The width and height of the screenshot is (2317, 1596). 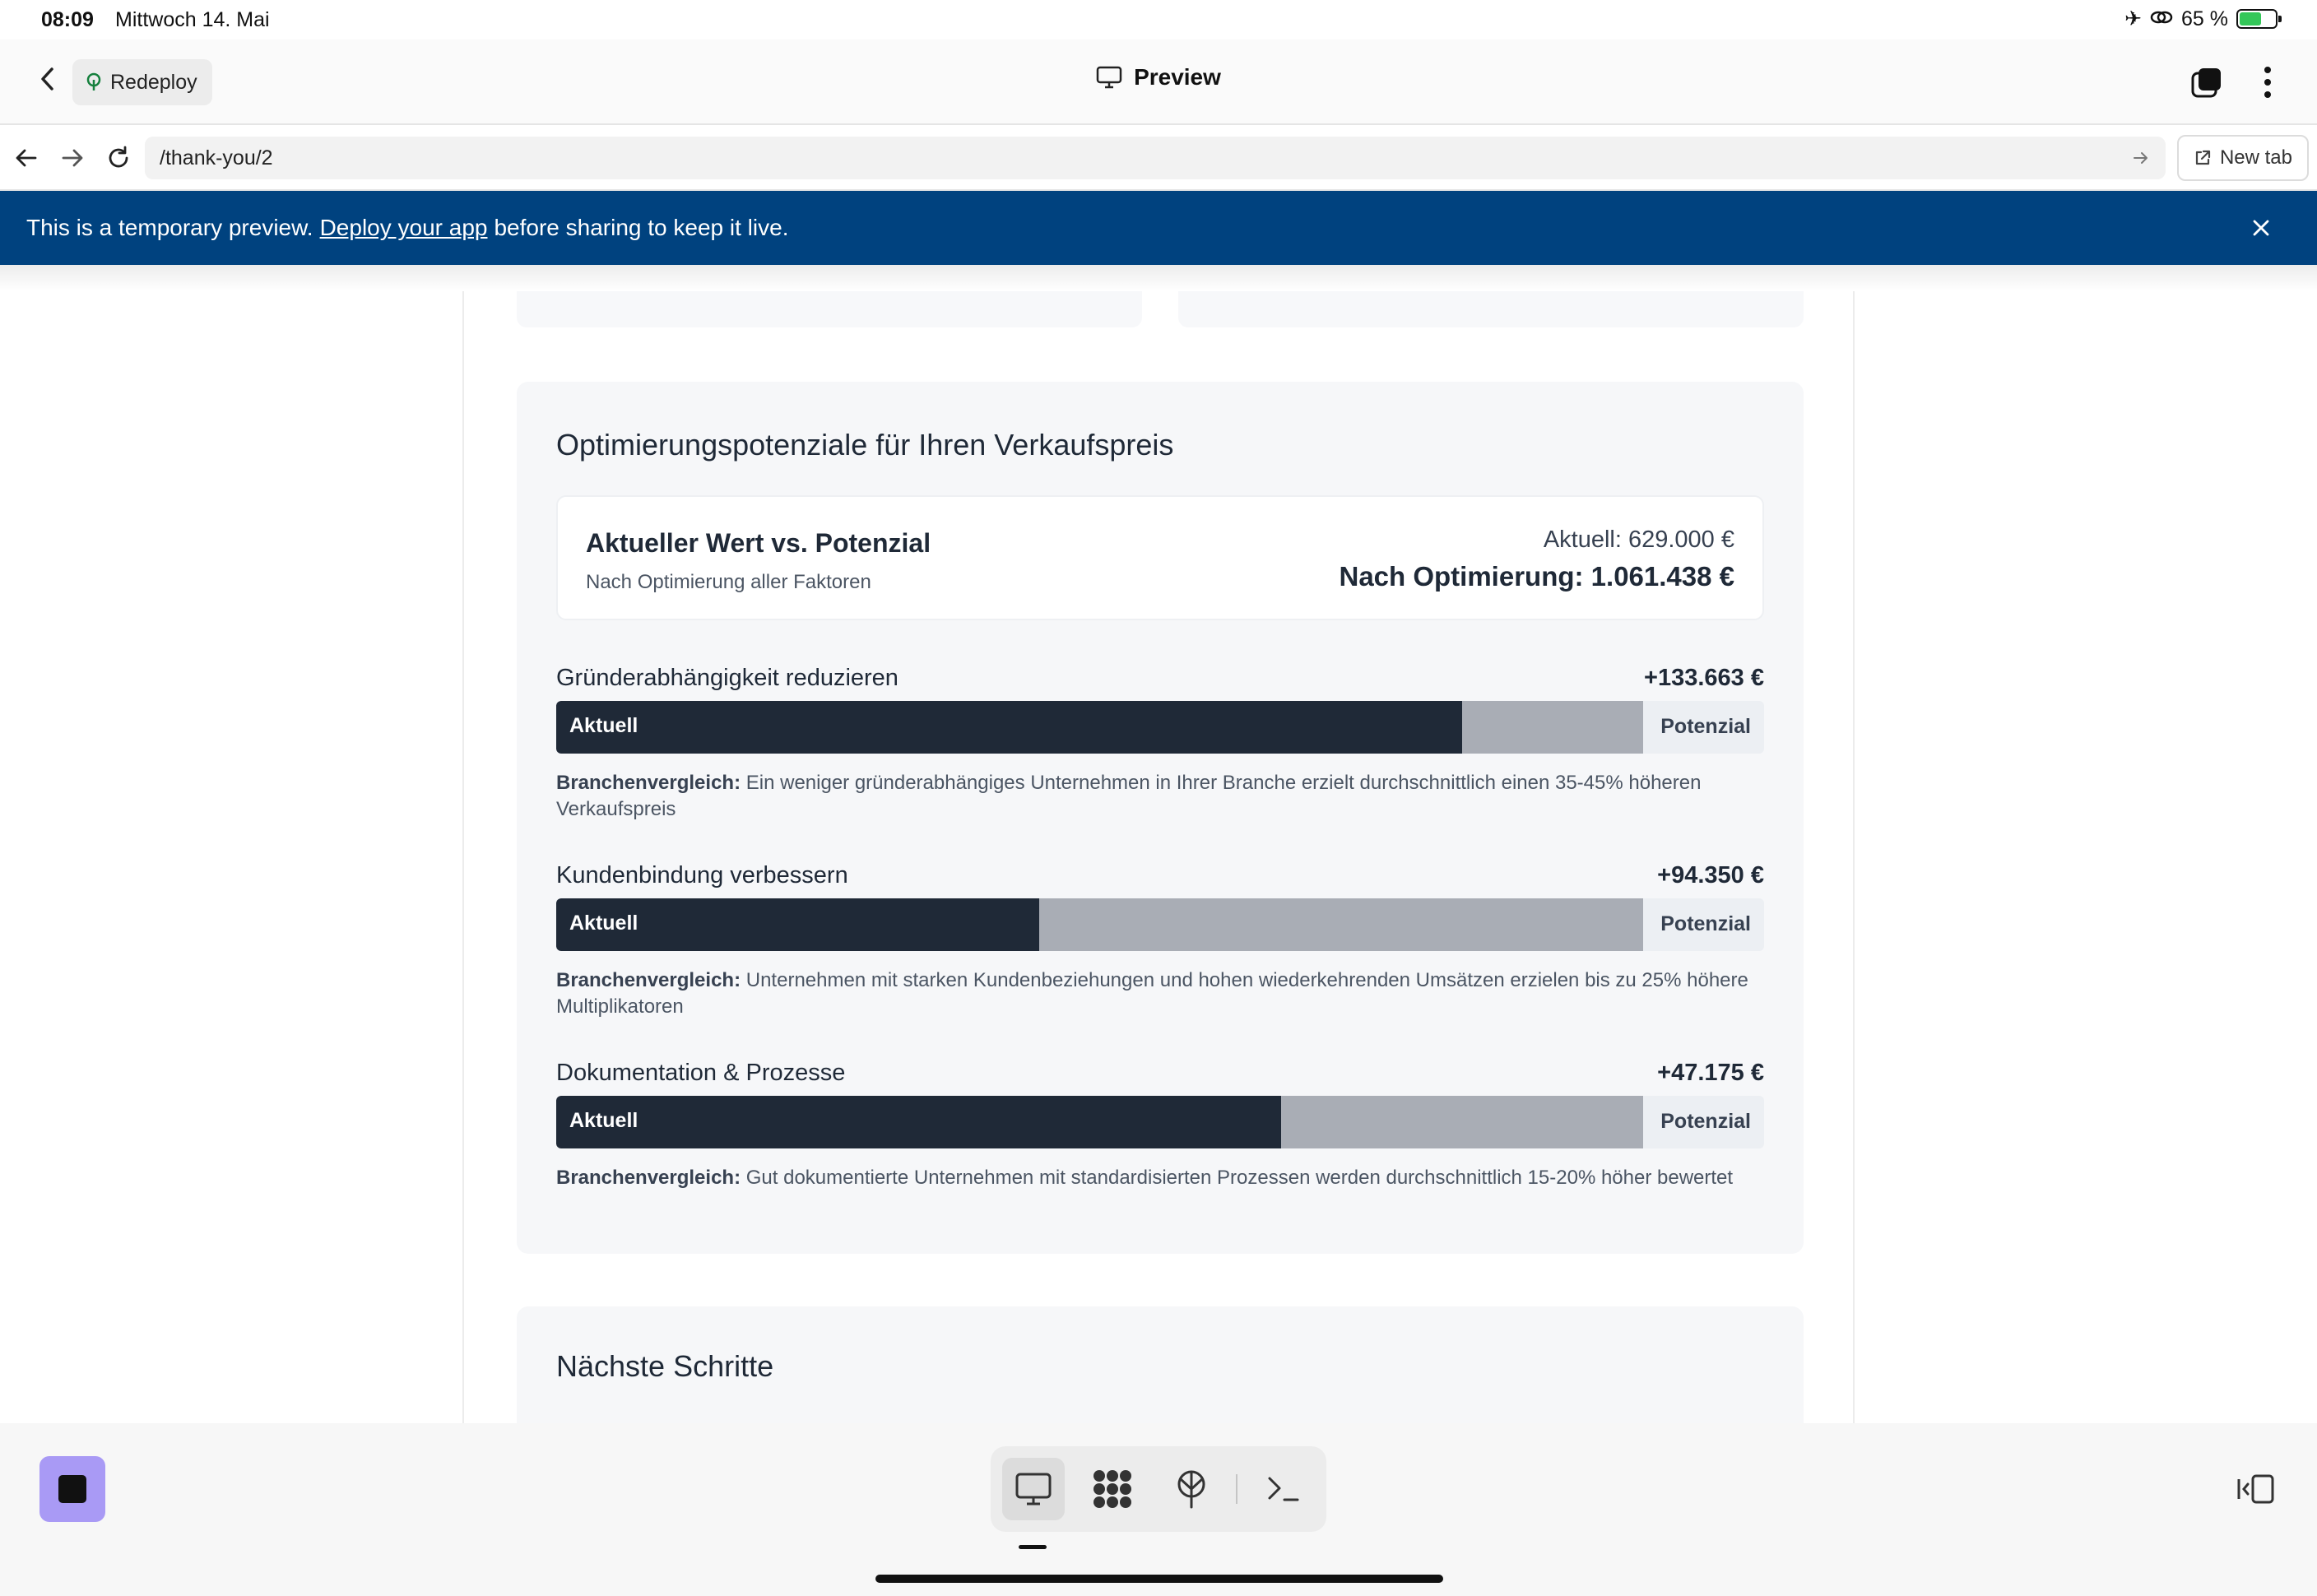 What do you see at coordinates (728, 582) in the screenshot?
I see `summary-subtitle: Nach Optimierung aller Faktoren` at bounding box center [728, 582].